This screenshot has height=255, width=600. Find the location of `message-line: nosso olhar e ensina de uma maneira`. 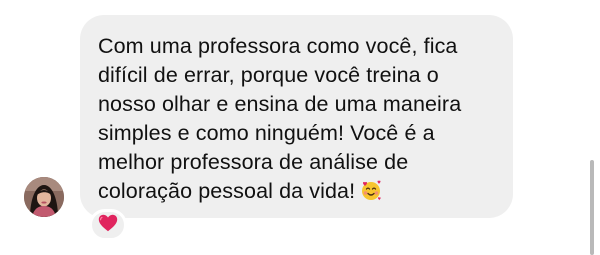

message-line: nosso olhar e ensina de uma maneira is located at coordinates (280, 104).